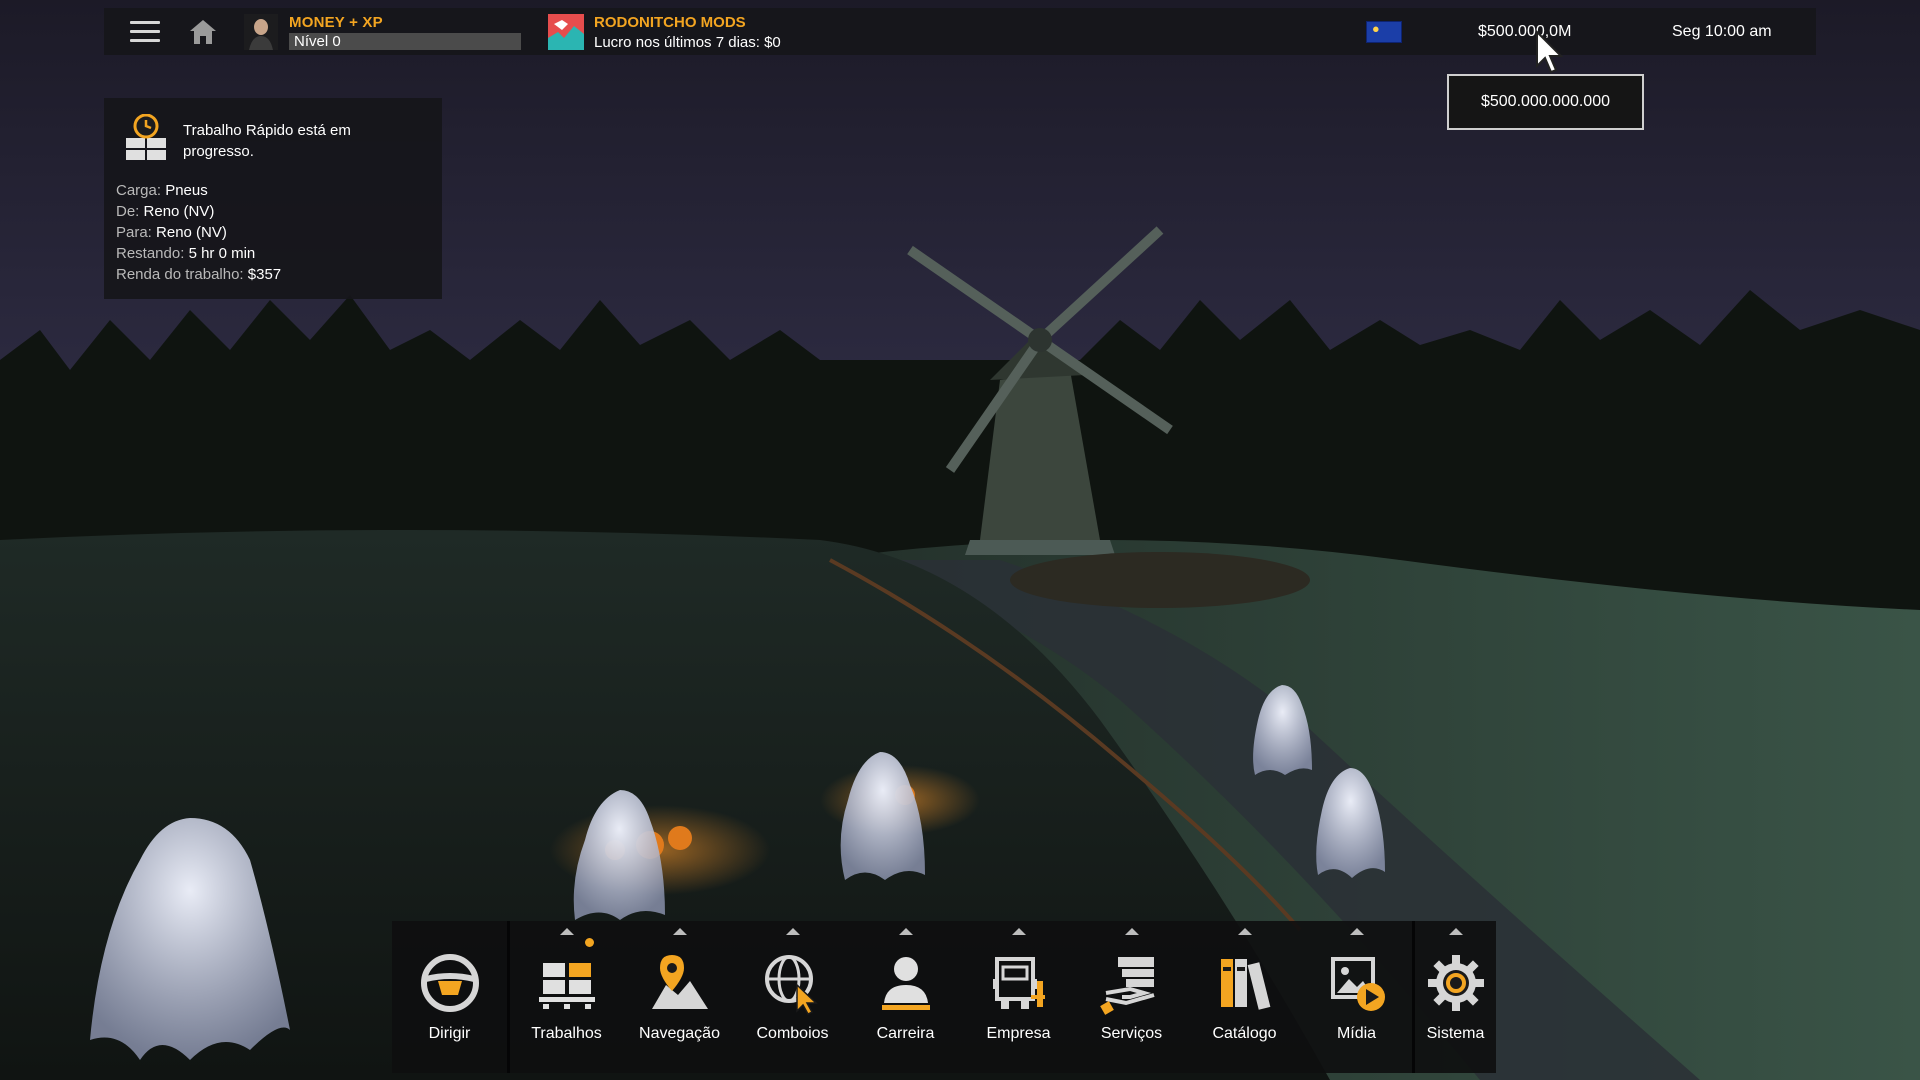 This screenshot has width=1920, height=1080. Describe the element at coordinates (405, 41) in the screenshot. I see `profile-level-bar: Nível 0` at that location.